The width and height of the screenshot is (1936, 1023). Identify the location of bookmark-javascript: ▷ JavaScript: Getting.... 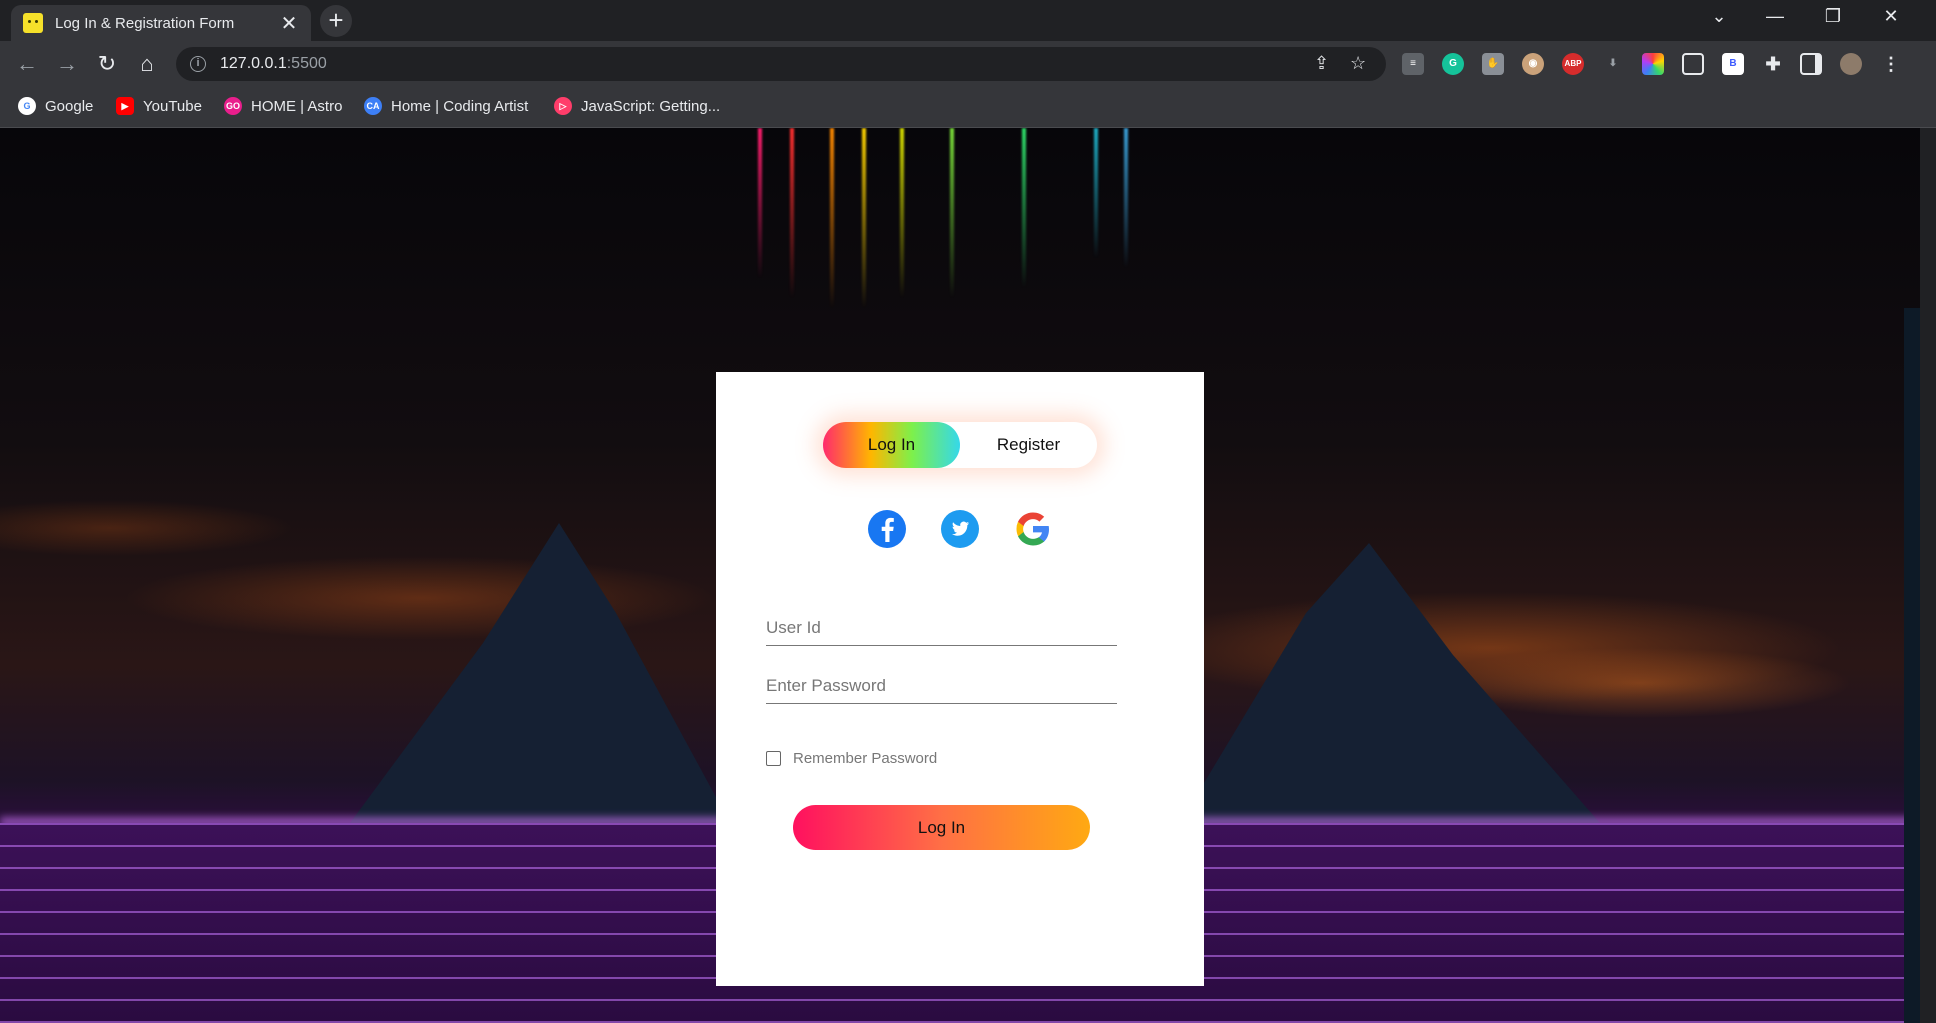
(637, 106).